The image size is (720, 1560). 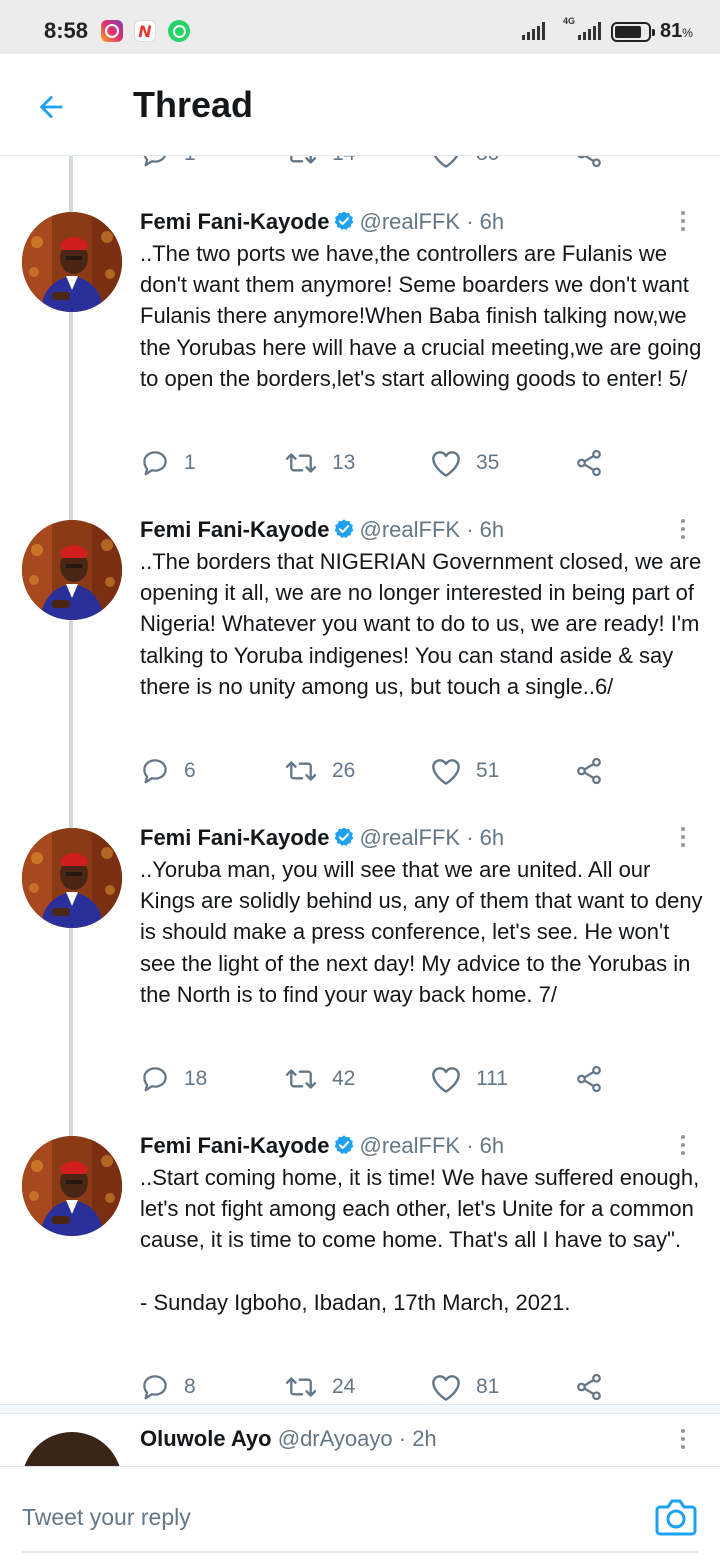 I want to click on like-button: 111, so click(x=469, y=1079).